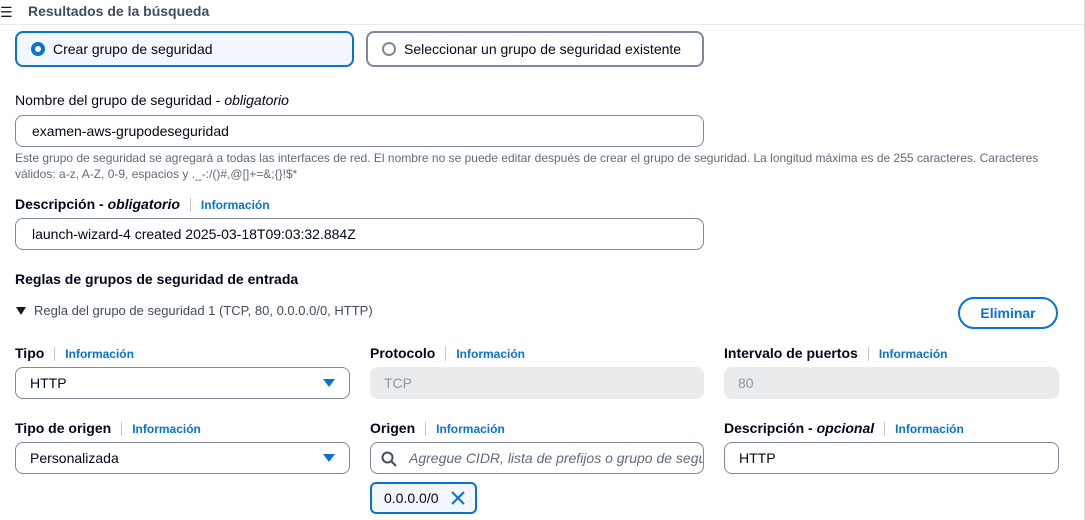  I want to click on type-info-link: Información, so click(99, 354).